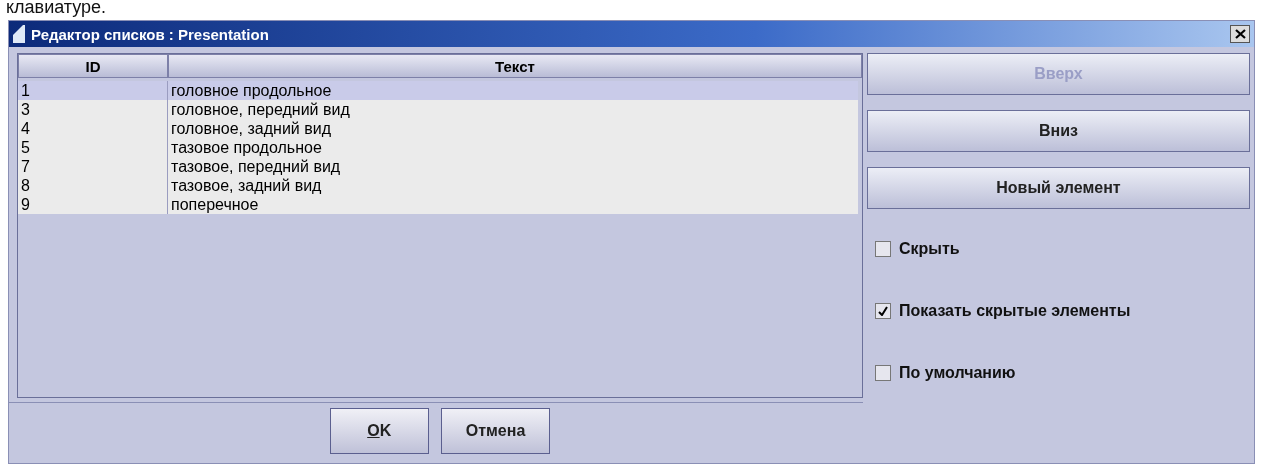 Image resolution: width=1261 pixels, height=466 pixels. I want to click on table-row: 5 тазовое продольное, so click(438, 147).